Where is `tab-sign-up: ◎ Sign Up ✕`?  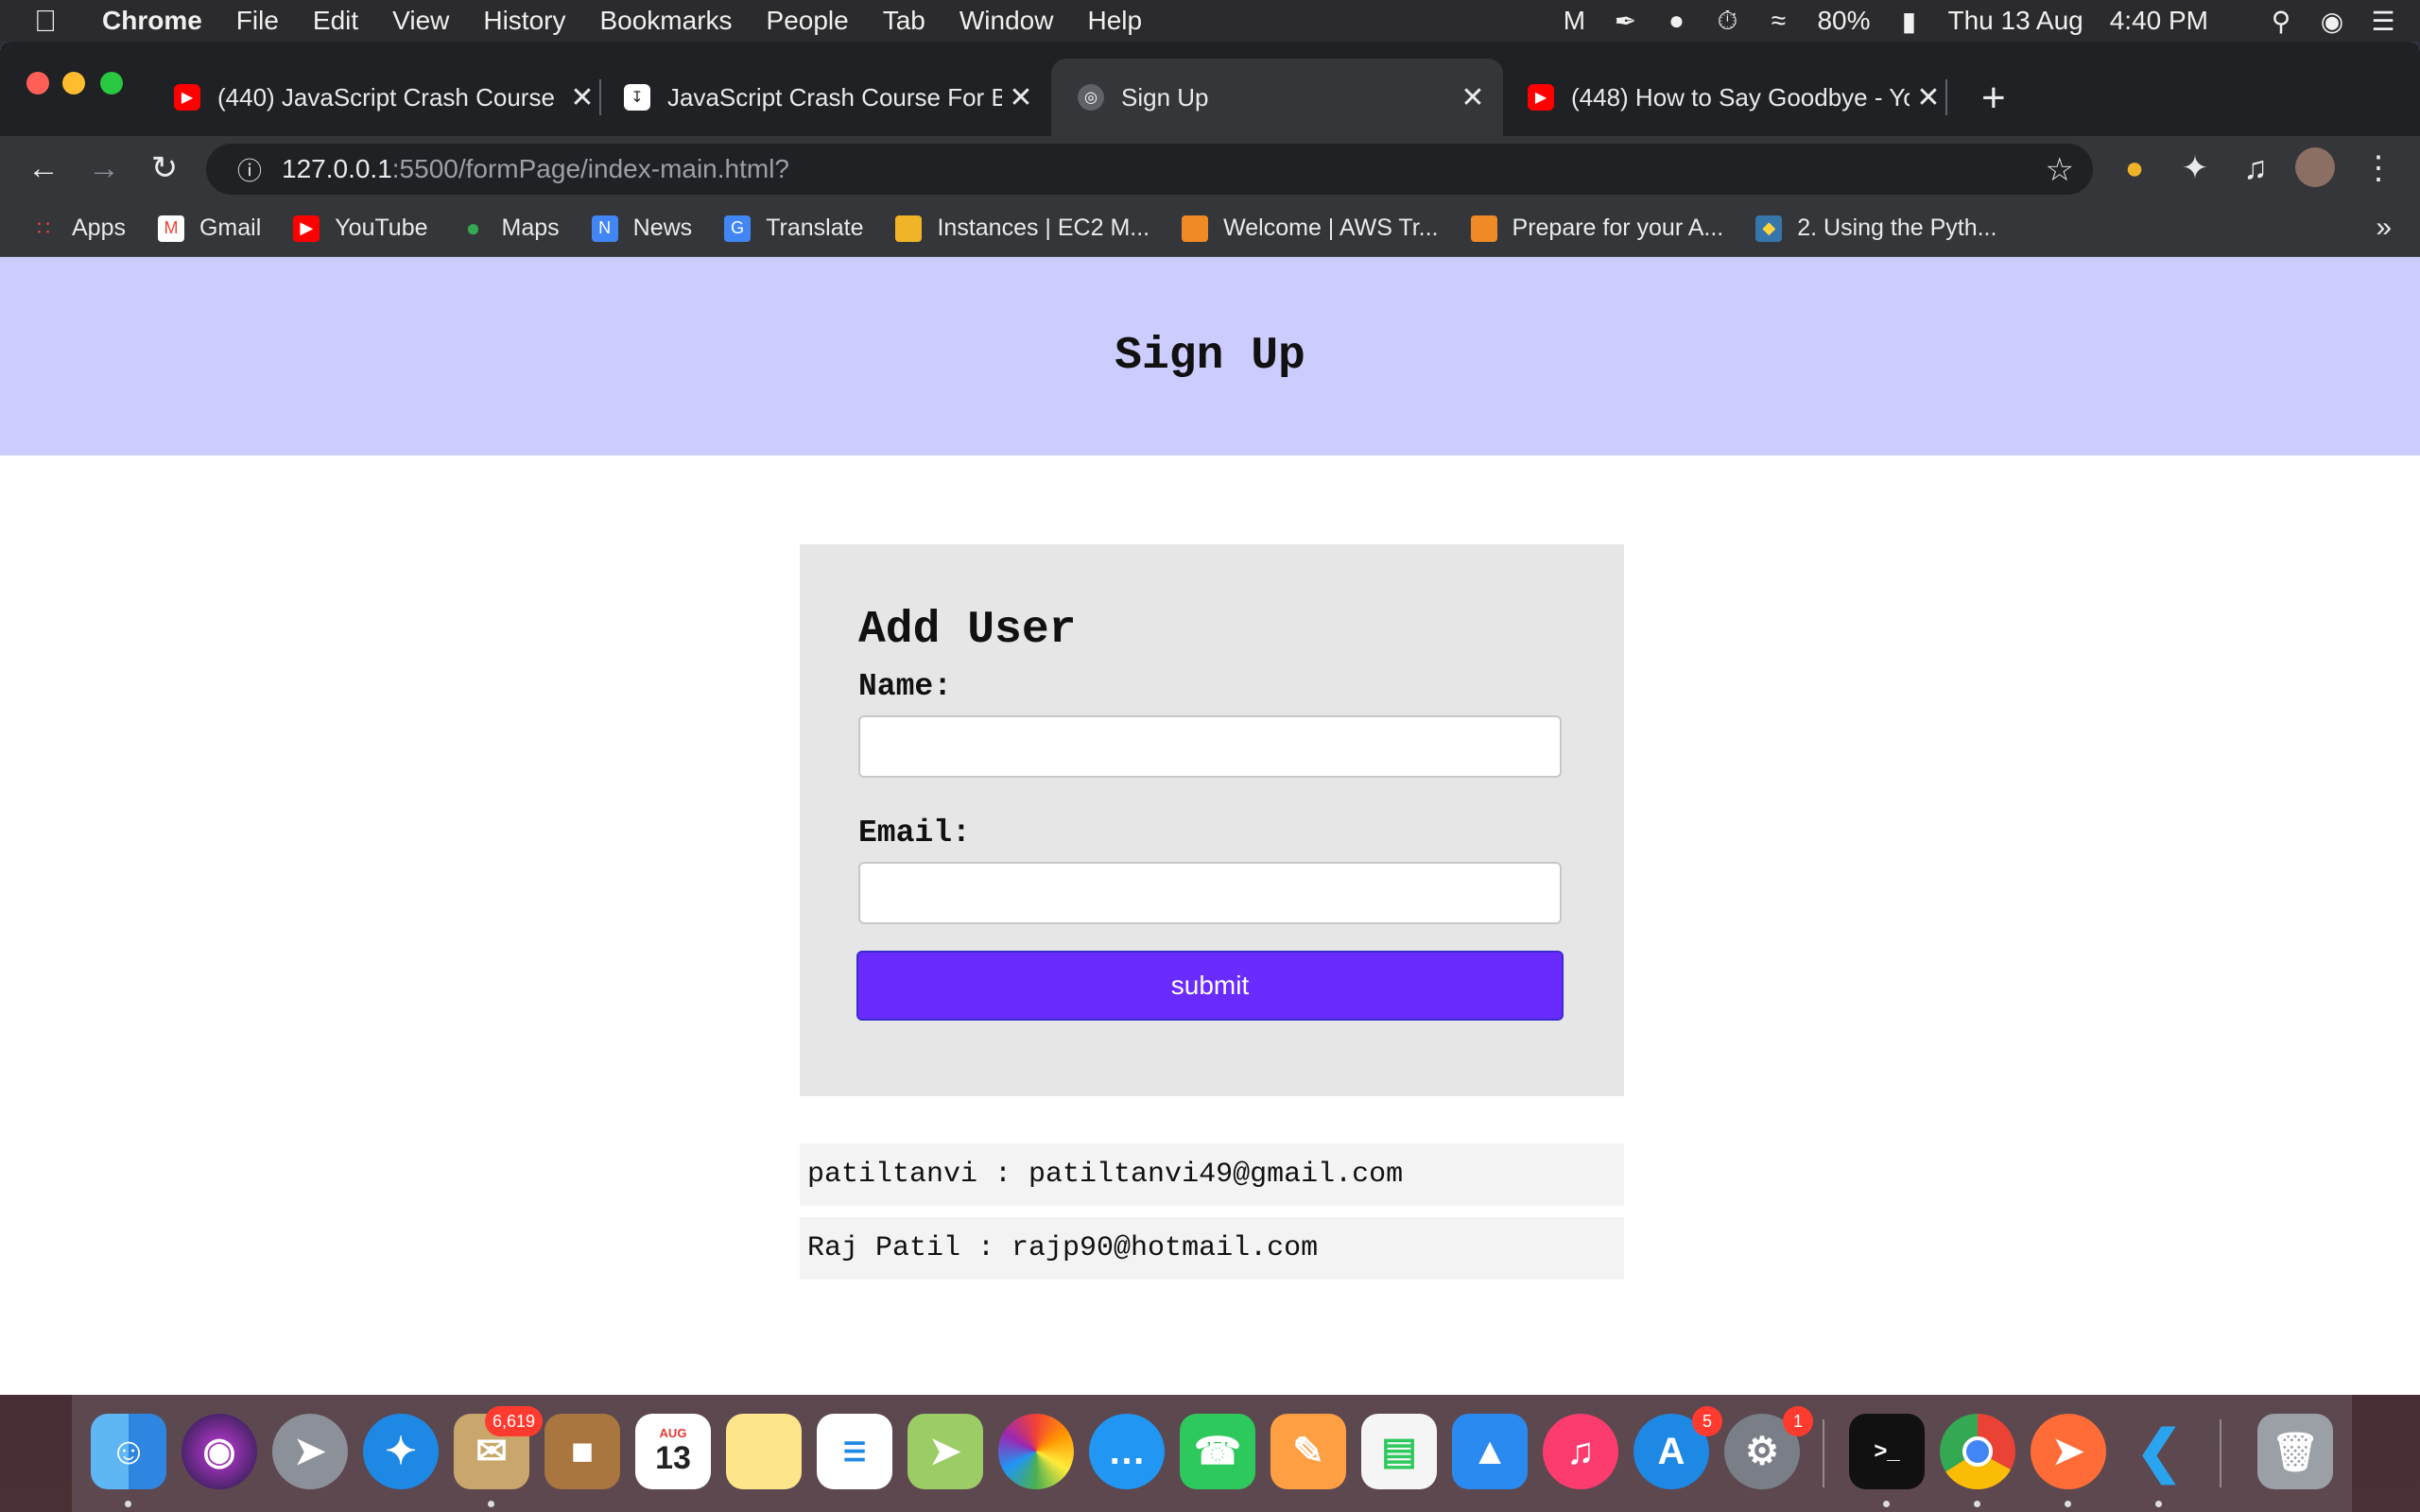
tab-sign-up: ◎ Sign Up ✕ is located at coordinates (1277, 97).